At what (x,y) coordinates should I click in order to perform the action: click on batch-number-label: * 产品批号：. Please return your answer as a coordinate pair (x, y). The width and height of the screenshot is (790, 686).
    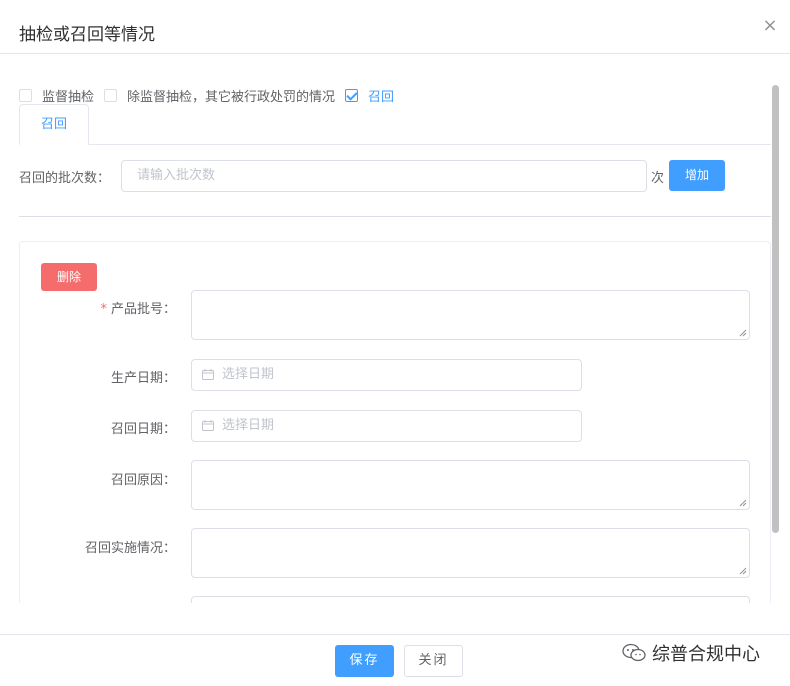
    Looking at the image, I should click on (98, 307).